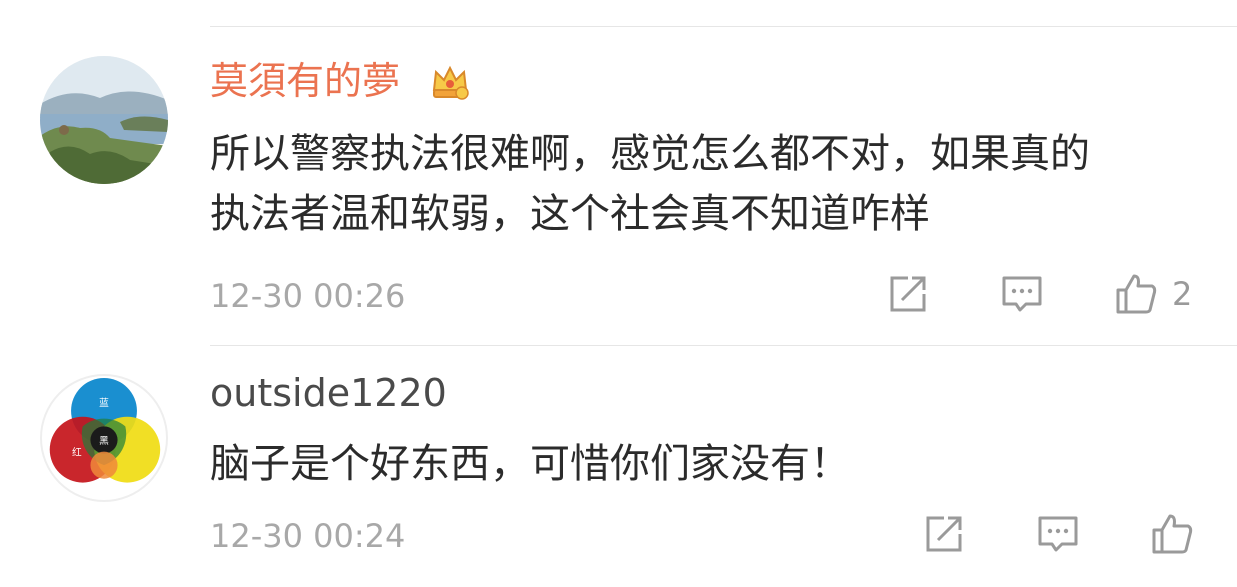 This screenshot has height=587, width=1237. I want to click on comment-text: 脑子是个好东西，可惜你们家没有！, so click(710, 464).